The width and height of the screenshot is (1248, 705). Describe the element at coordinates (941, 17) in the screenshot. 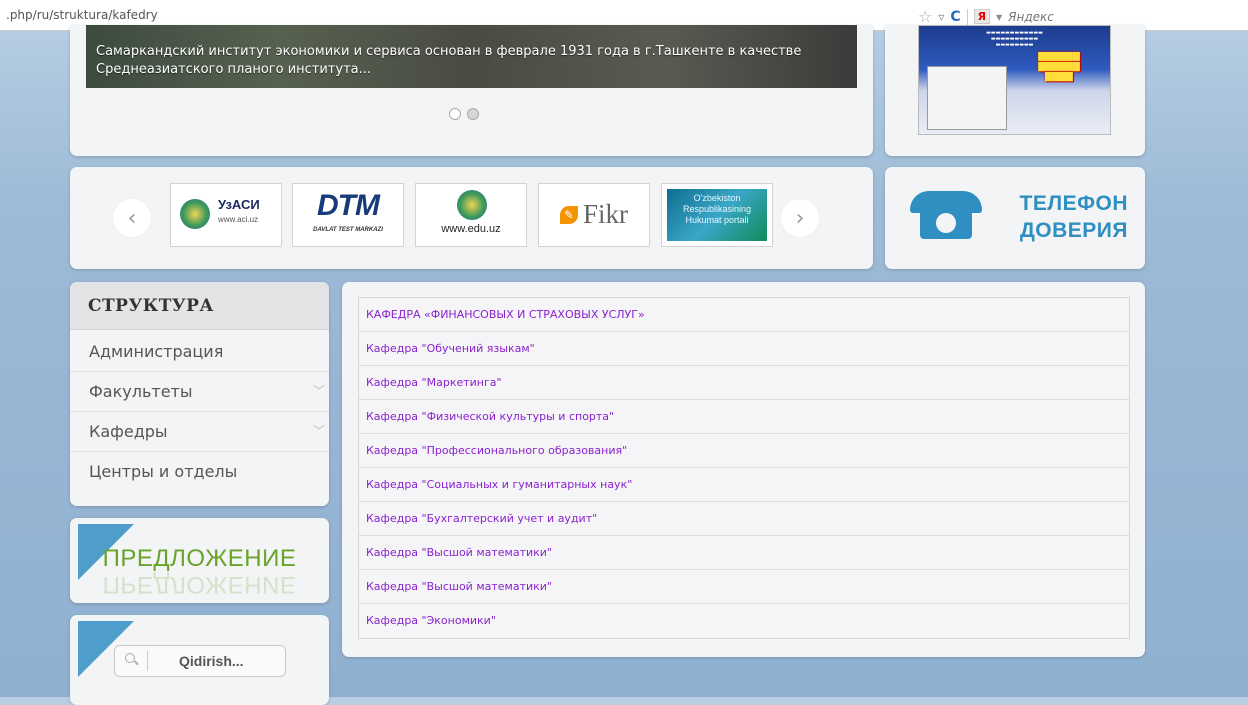

I see `dropdown-arrow-icon: ▿` at that location.